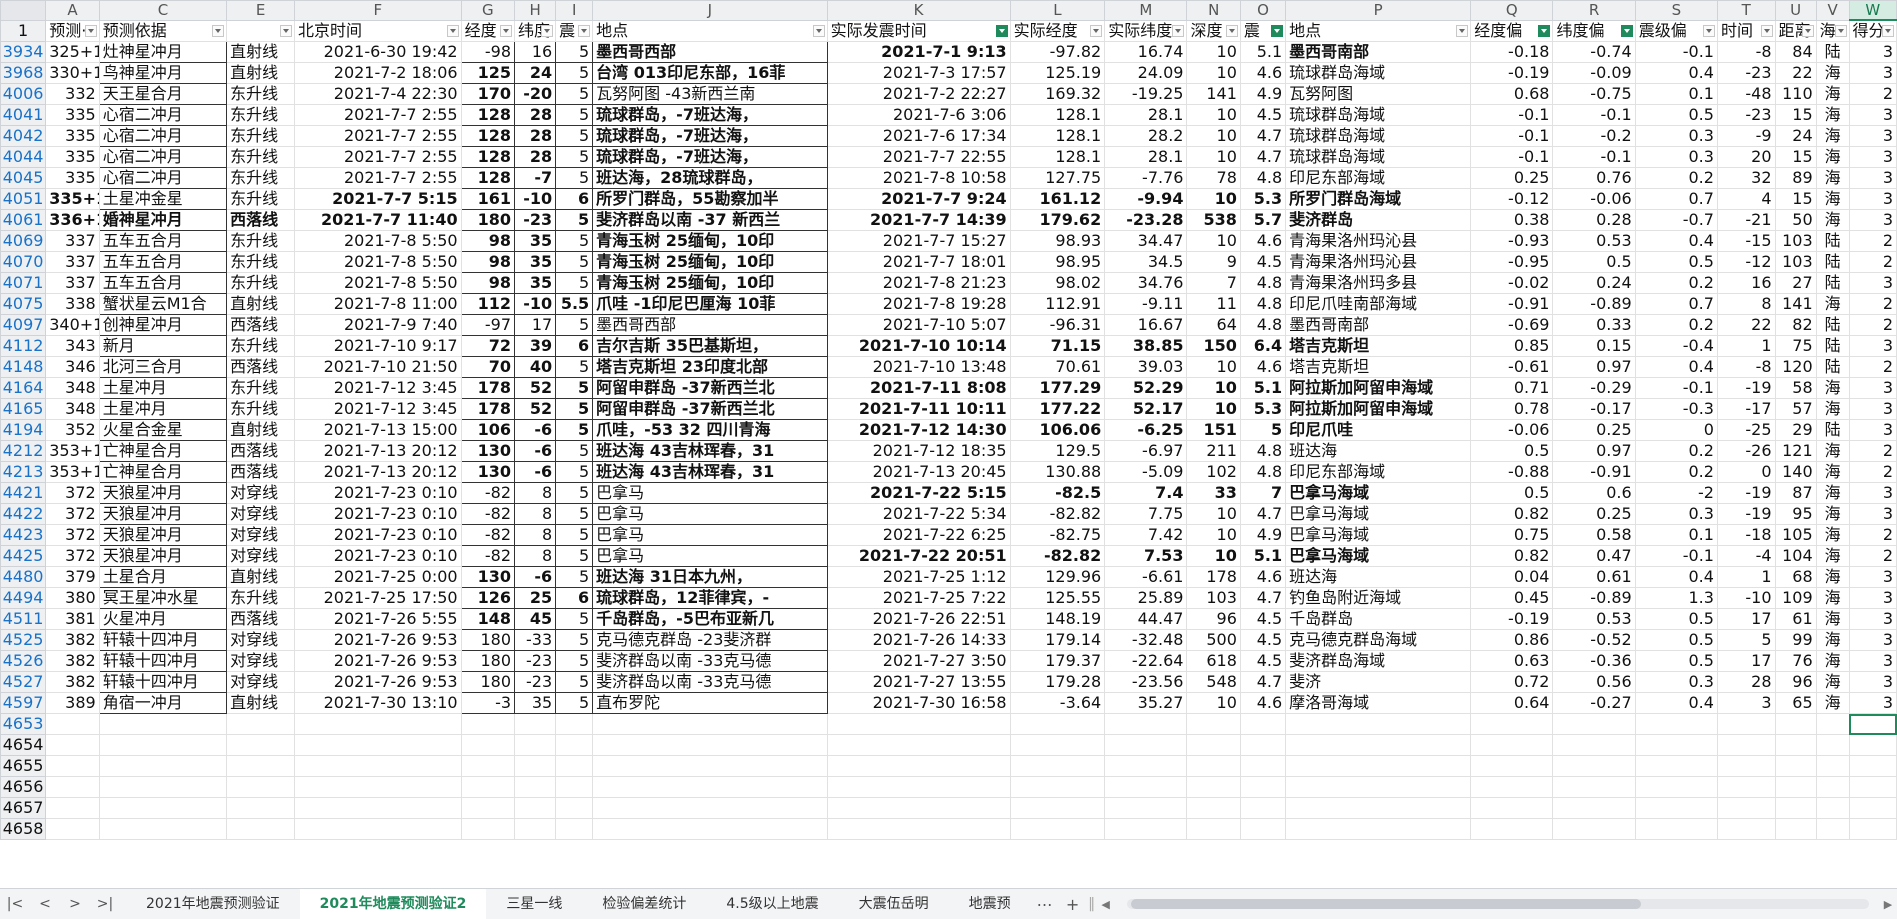 The image size is (1897, 919). I want to click on table-cell: -82, so click(488, 514).